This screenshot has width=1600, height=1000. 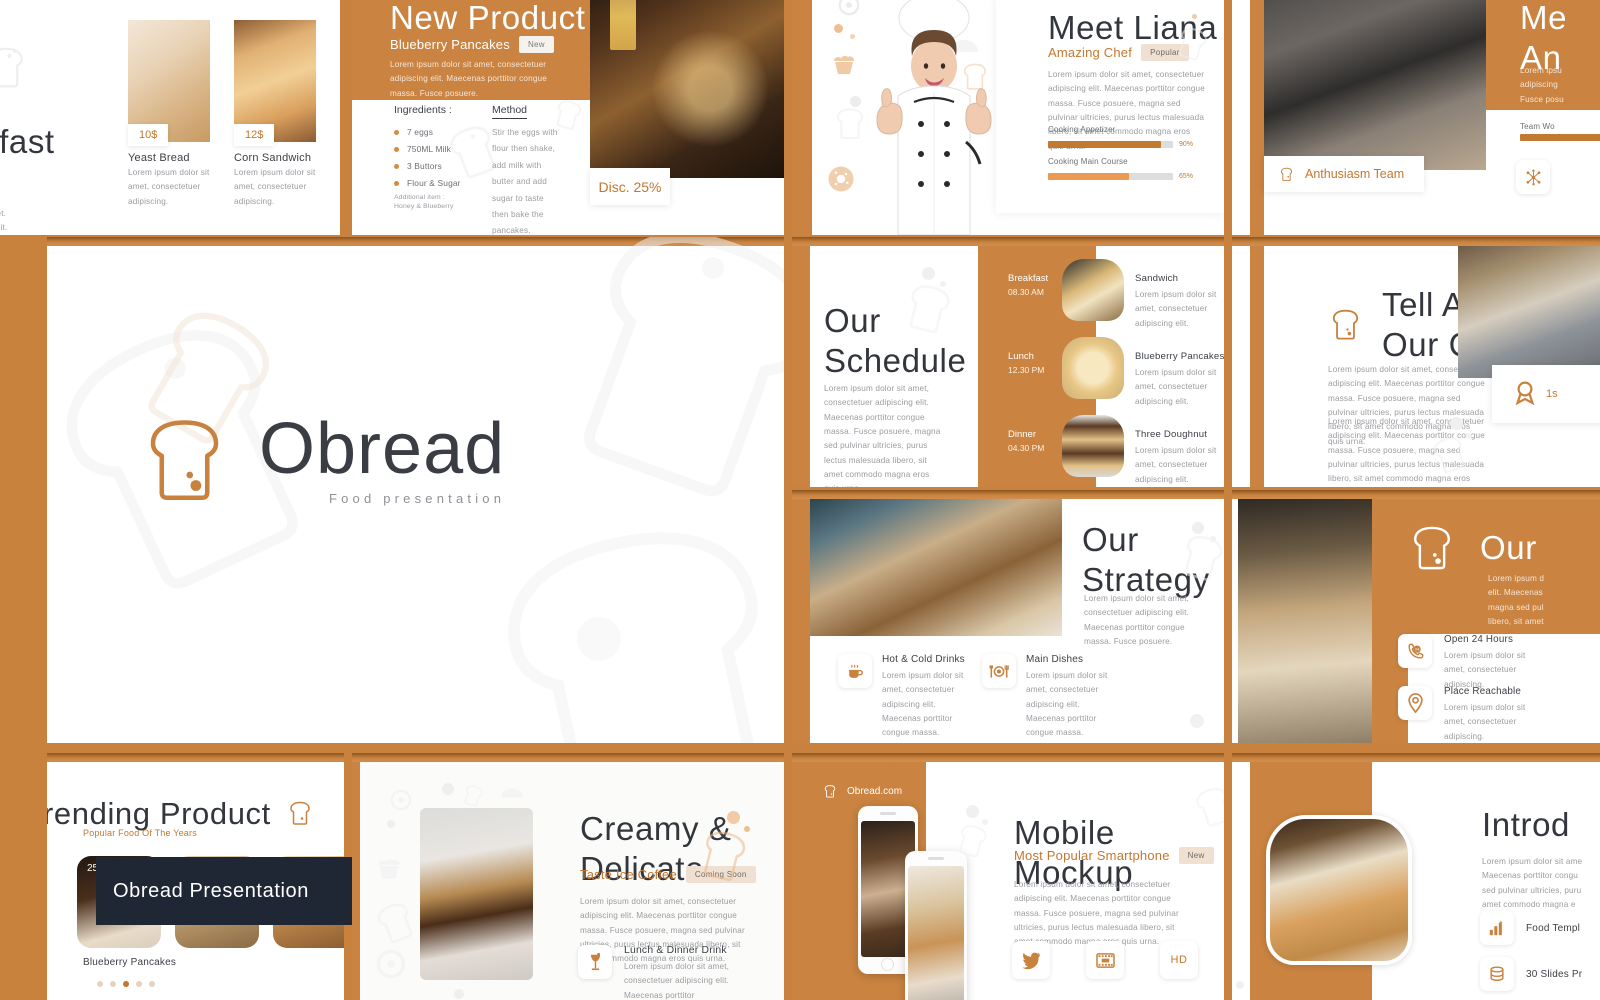 I want to click on creamy-feature-title: Lunch & Dinner Drink, so click(x=675, y=950).